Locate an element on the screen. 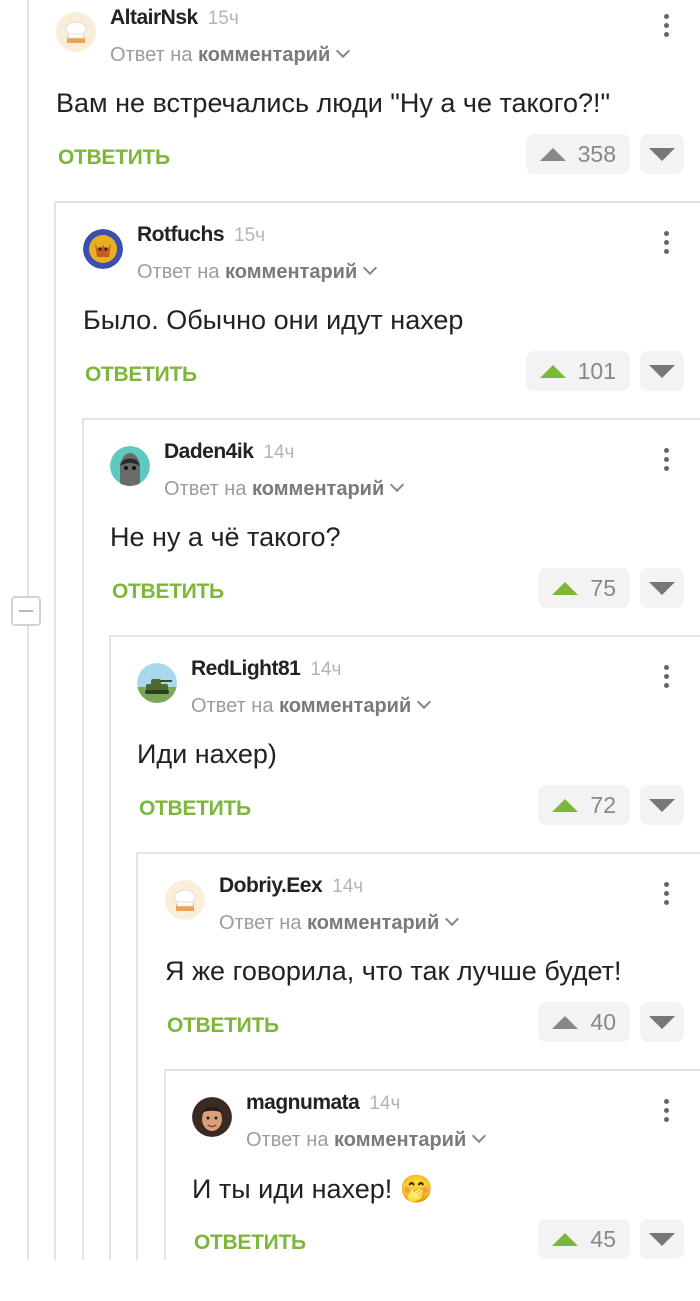 The height and width of the screenshot is (1301, 700). username-text: Daden4ik is located at coordinates (209, 451).